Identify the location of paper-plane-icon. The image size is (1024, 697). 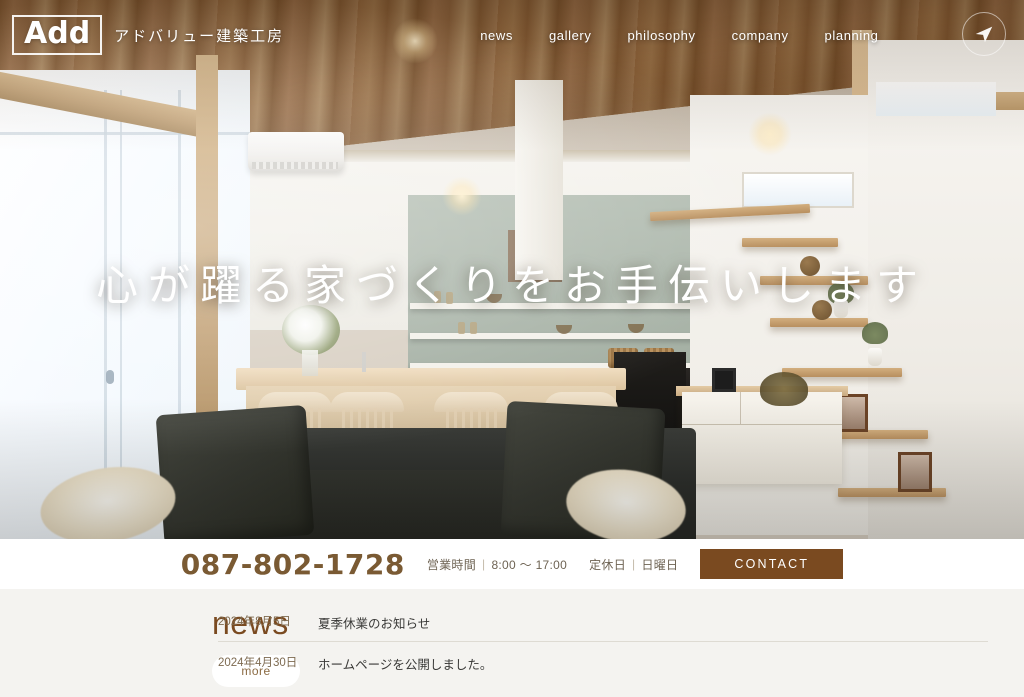
(984, 34).